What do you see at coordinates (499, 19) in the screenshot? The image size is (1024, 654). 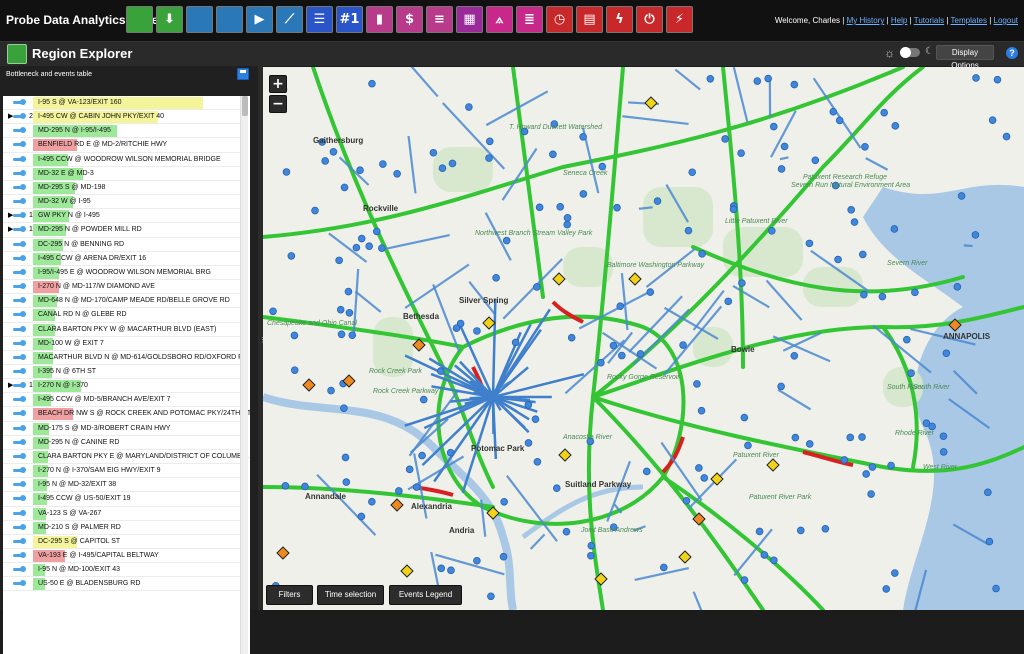 I see `graph-app: ⟑` at bounding box center [499, 19].